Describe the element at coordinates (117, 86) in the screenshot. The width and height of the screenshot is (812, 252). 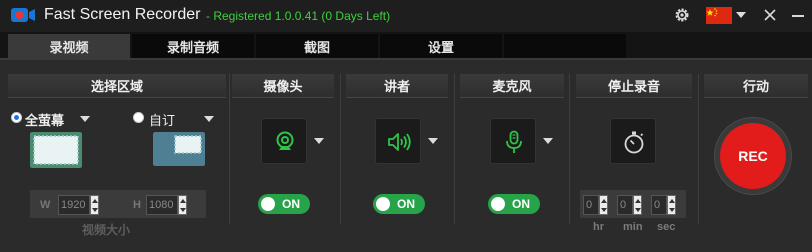
I see `section-select-area: 选择区域` at that location.